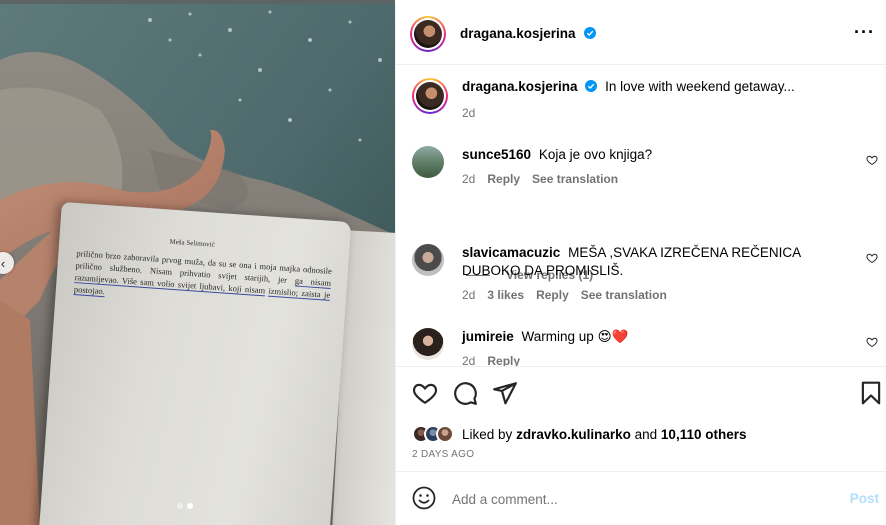  I want to click on comment-body: jumireie Warming up 😍❤️, so click(657, 337).